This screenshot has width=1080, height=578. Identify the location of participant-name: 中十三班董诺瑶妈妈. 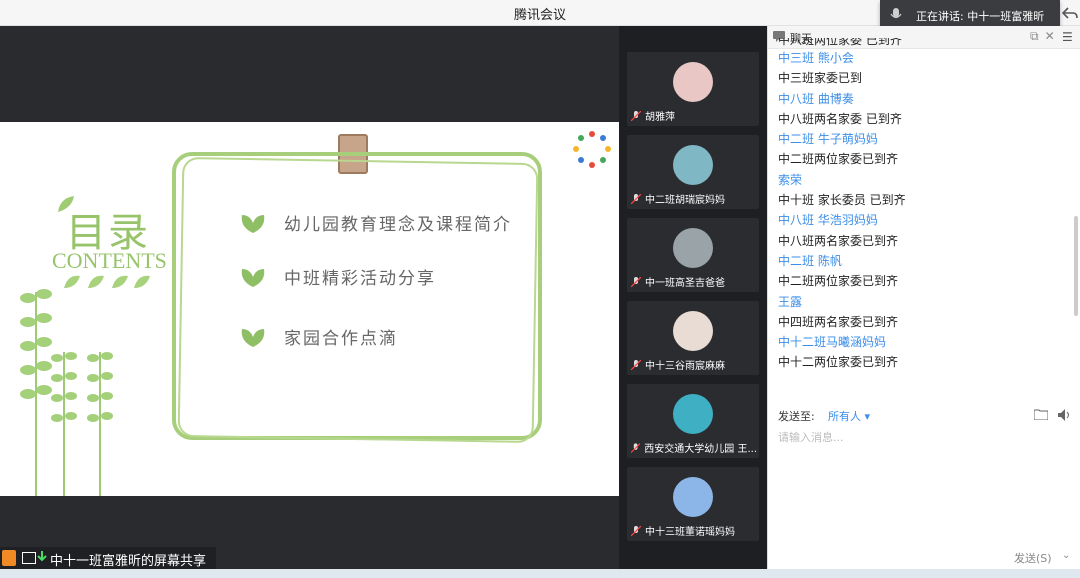
(690, 532).